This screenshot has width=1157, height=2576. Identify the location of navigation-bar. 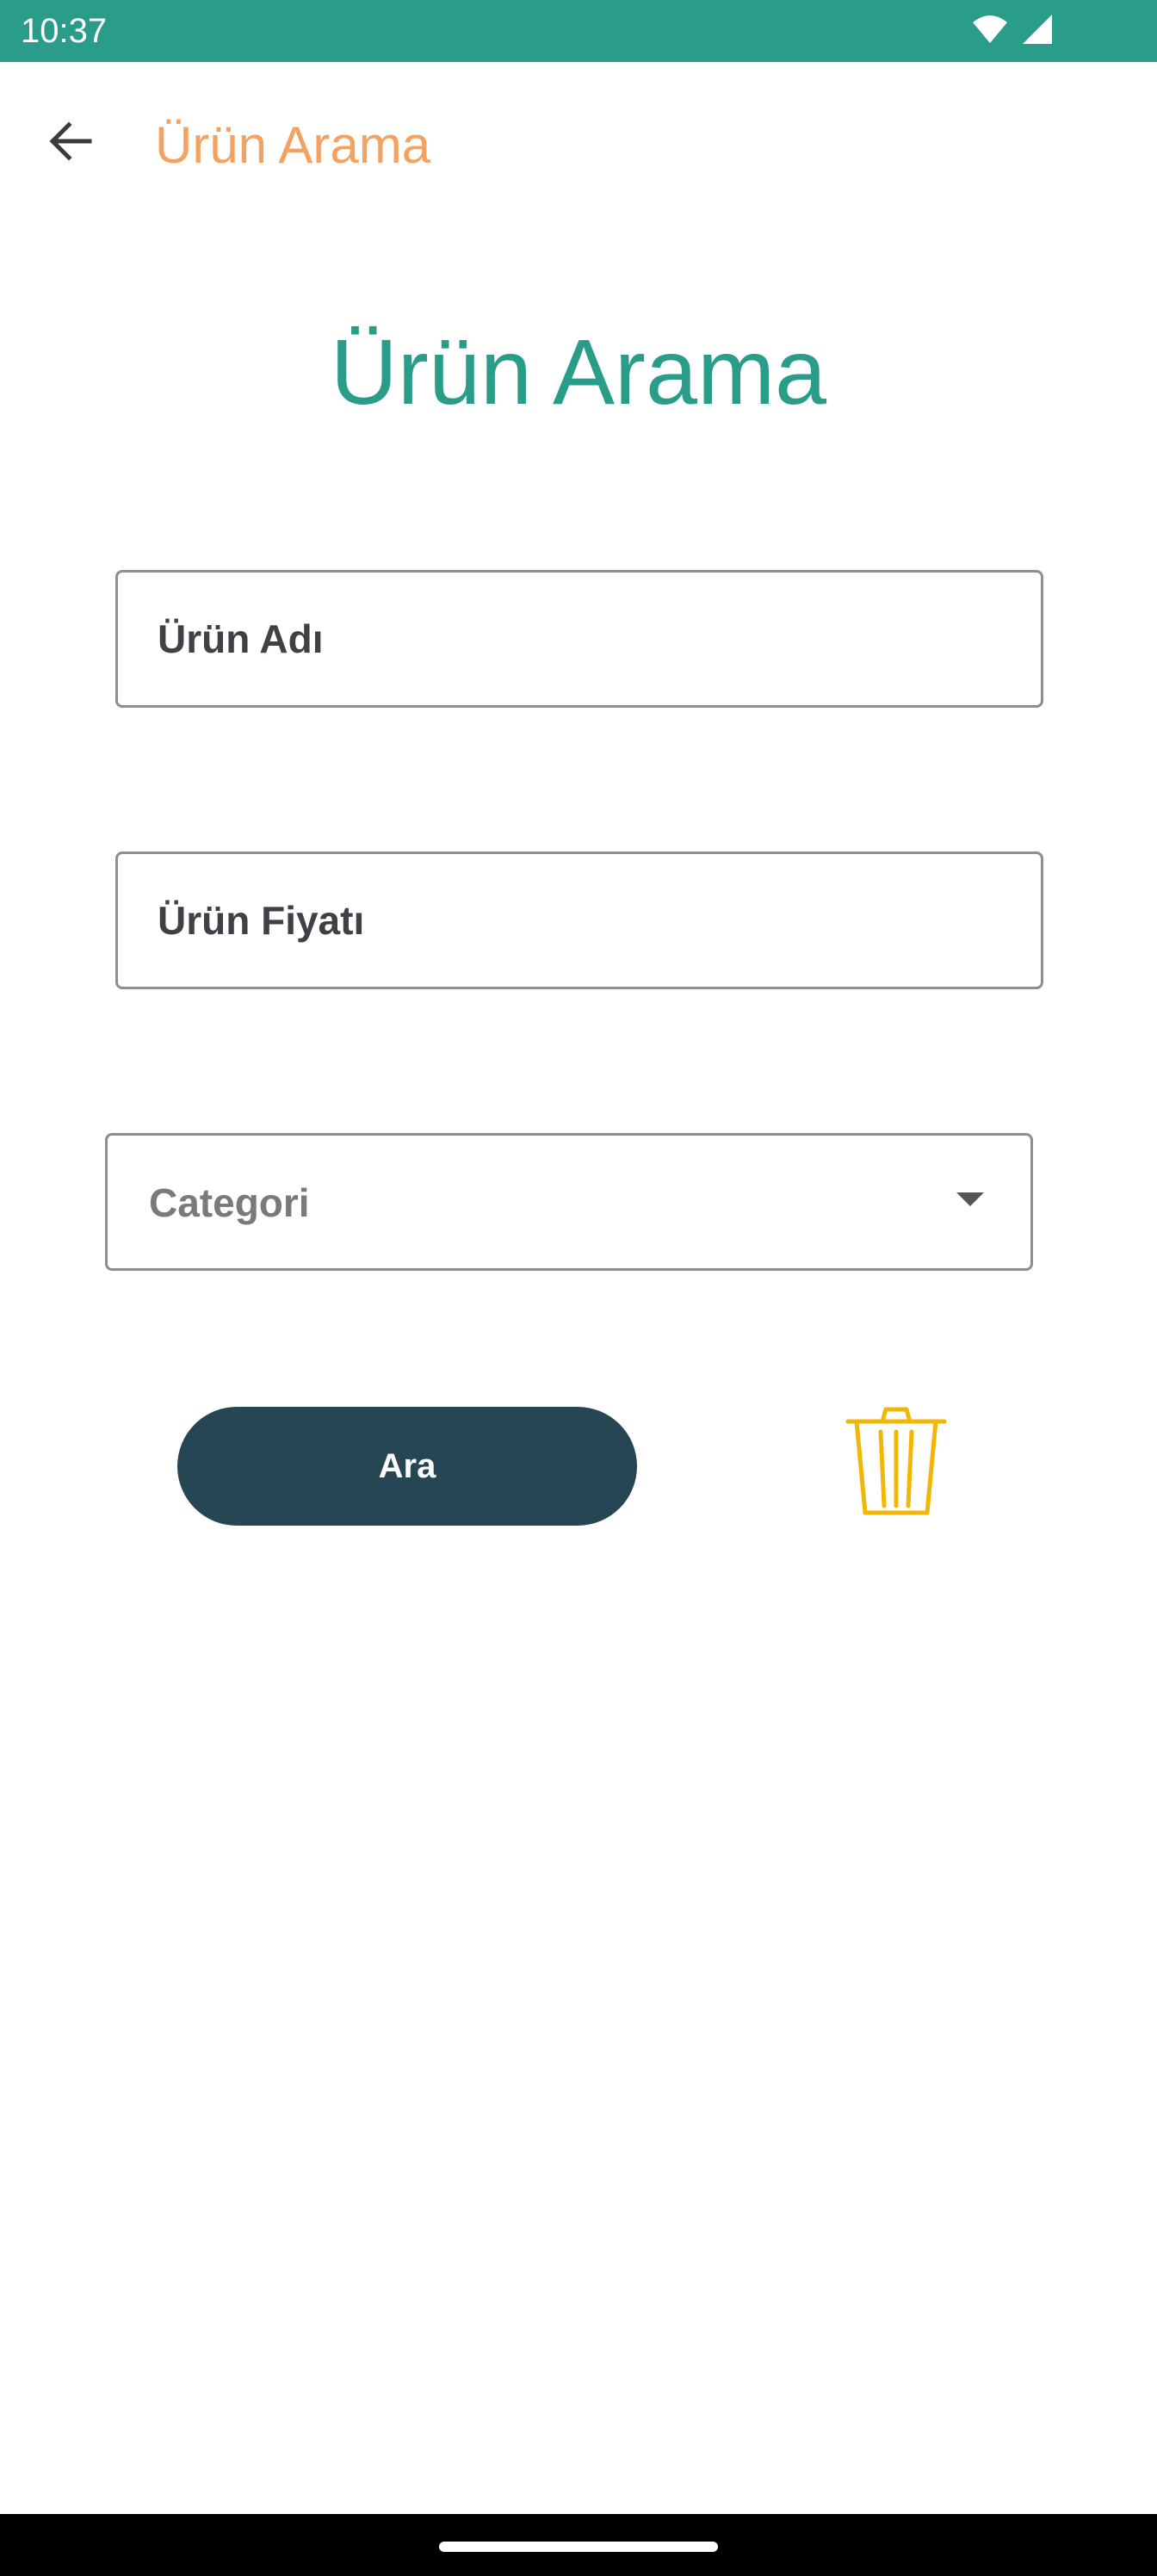
(579, 2545).